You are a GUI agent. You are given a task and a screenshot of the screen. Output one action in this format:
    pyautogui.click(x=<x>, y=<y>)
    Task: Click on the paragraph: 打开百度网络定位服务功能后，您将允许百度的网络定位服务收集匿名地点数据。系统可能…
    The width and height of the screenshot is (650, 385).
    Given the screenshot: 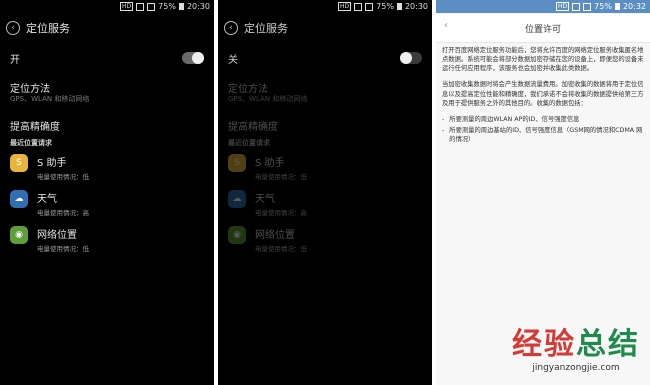 What is the action you would take?
    pyautogui.click(x=543, y=60)
    